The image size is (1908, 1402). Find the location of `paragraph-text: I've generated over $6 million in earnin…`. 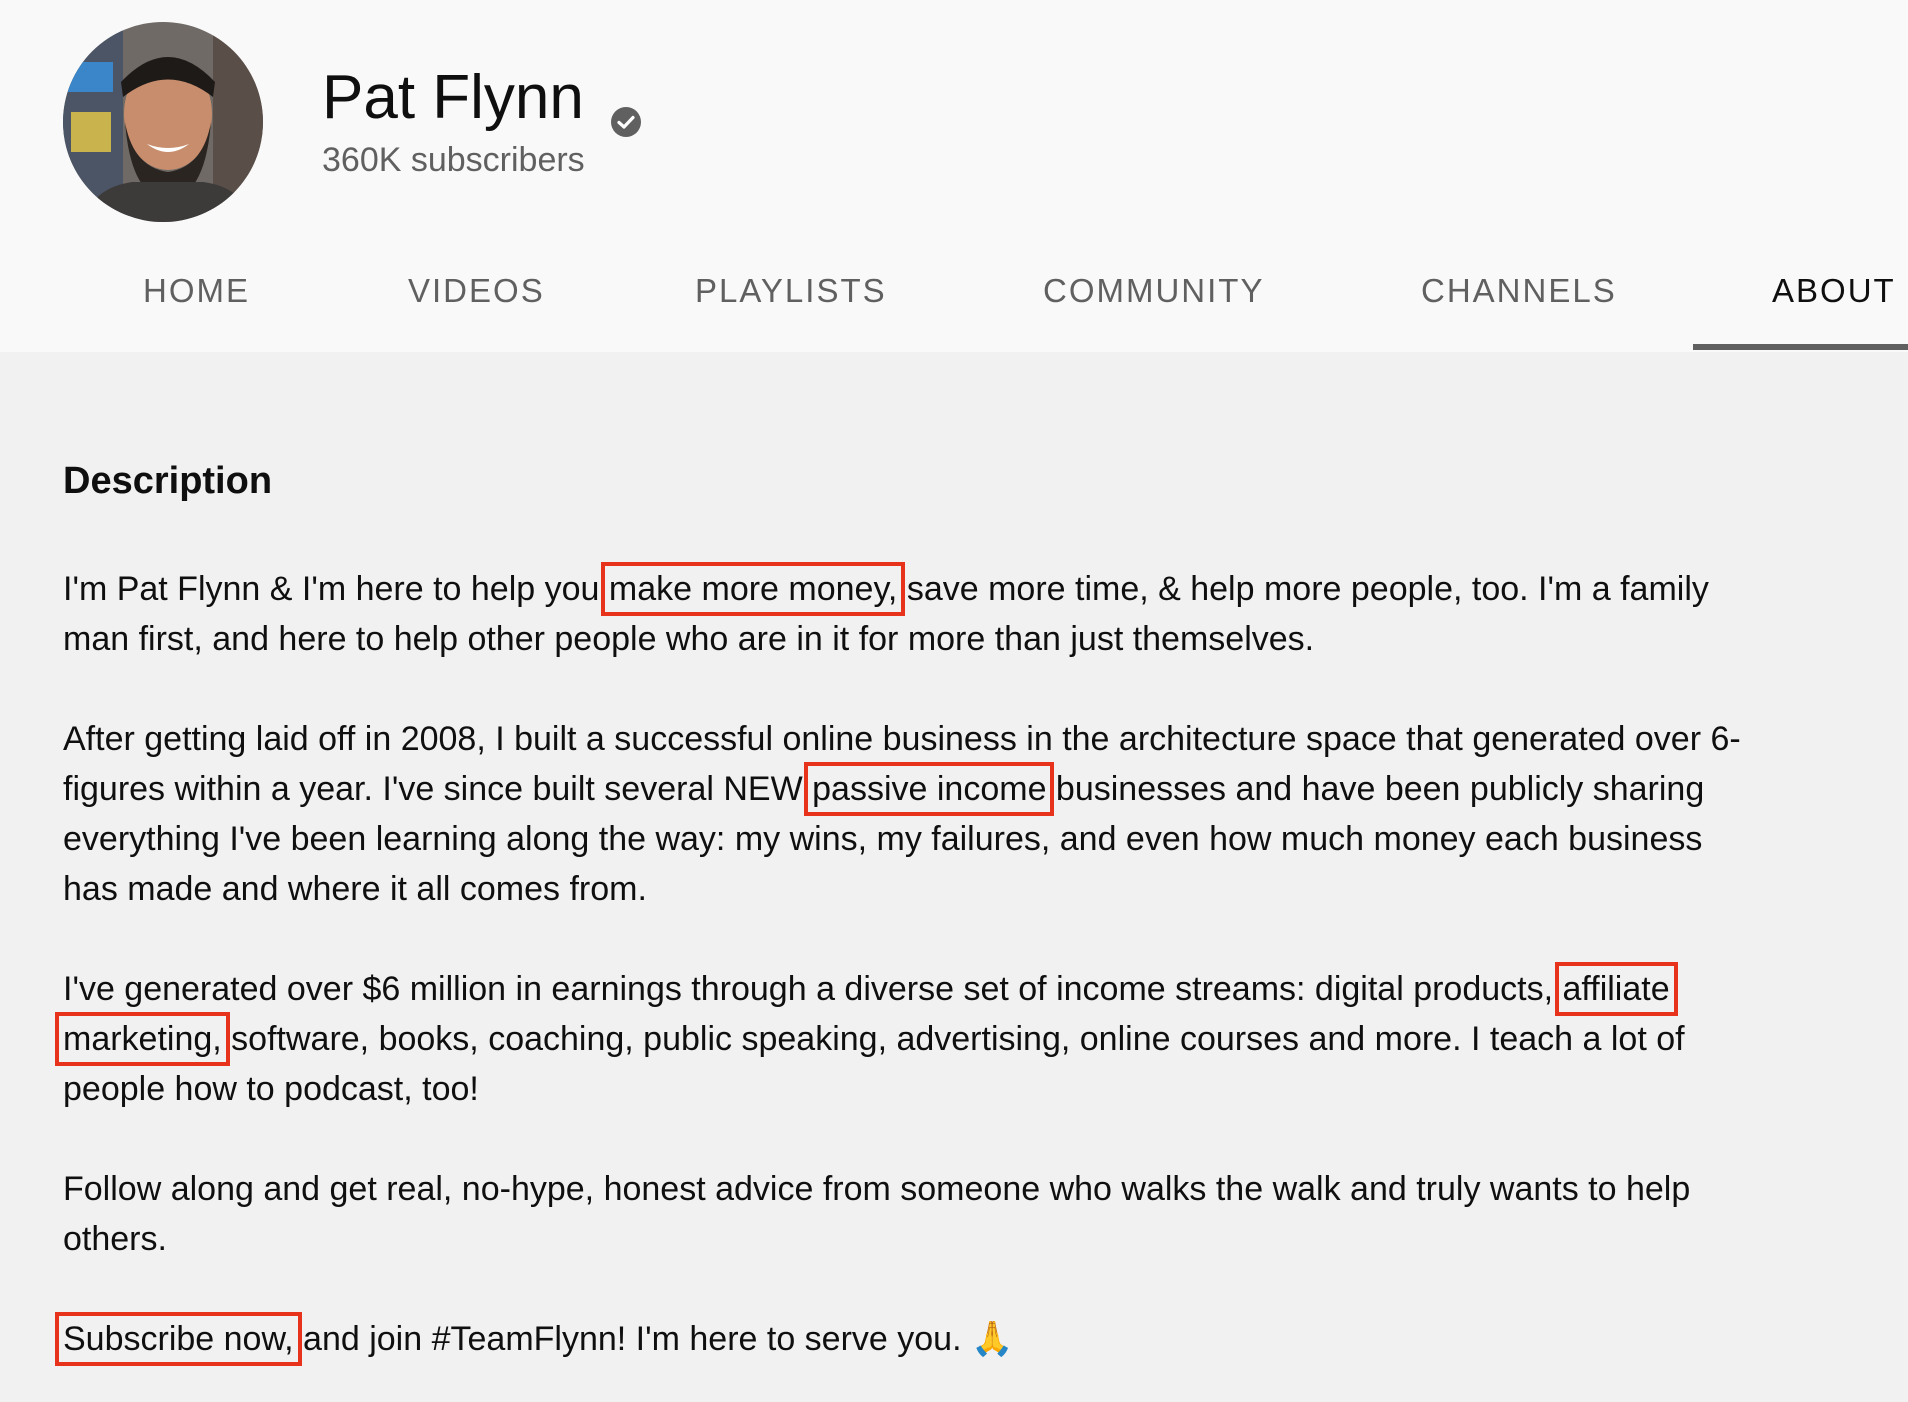

paragraph-text: I've generated over $6 million in earnin… is located at coordinates (813, 989).